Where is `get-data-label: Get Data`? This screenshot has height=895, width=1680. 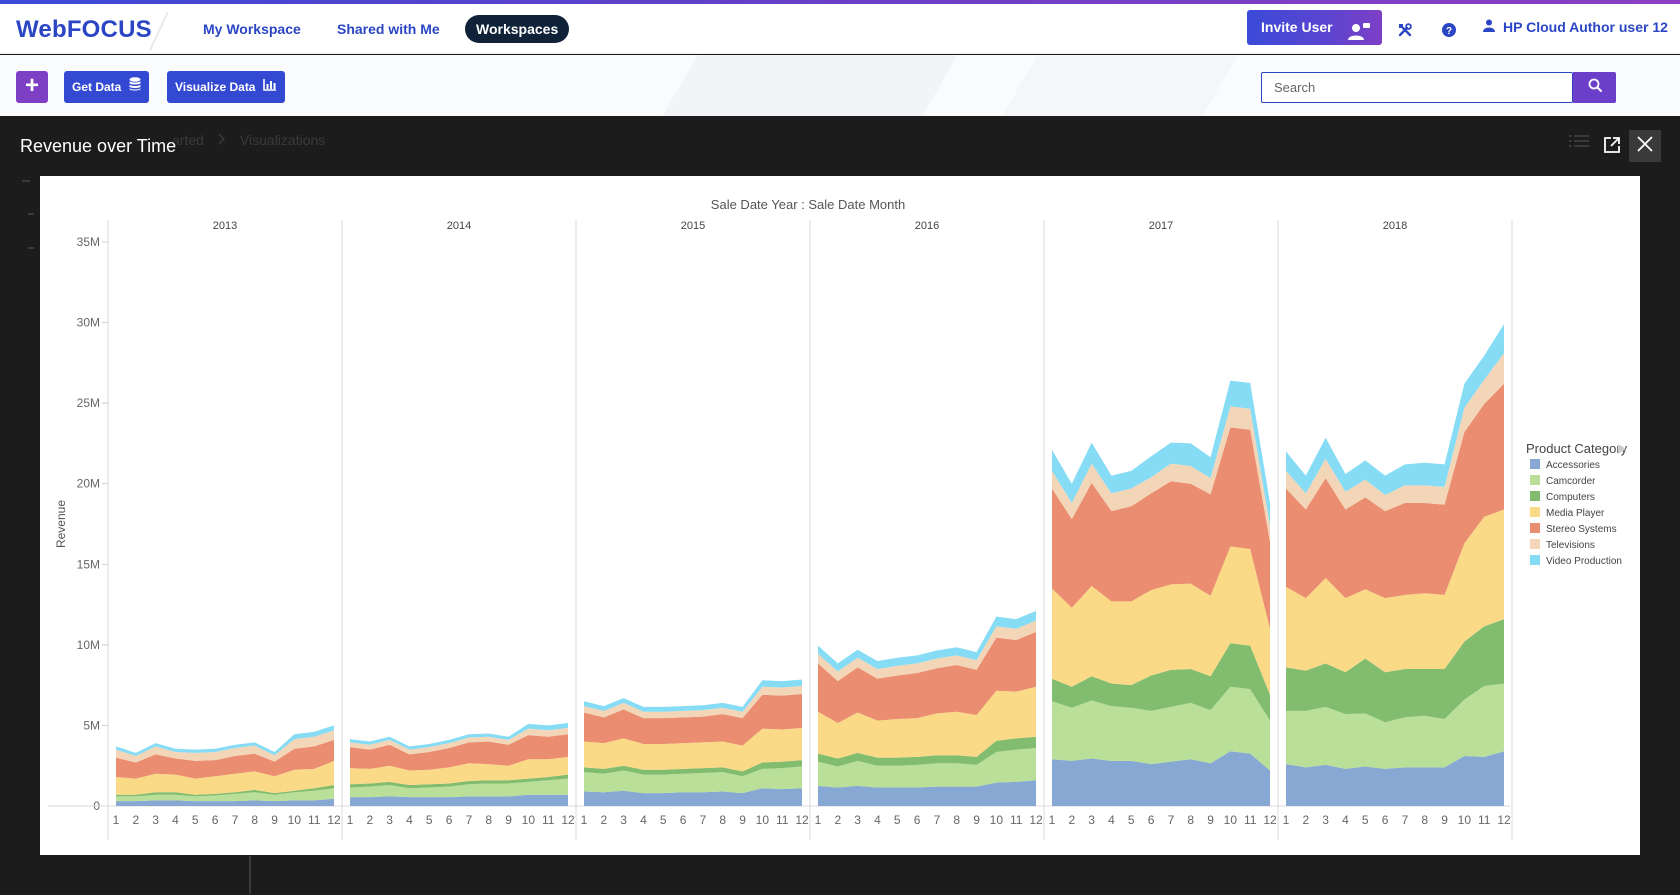
get-data-label: Get Data is located at coordinates (97, 87).